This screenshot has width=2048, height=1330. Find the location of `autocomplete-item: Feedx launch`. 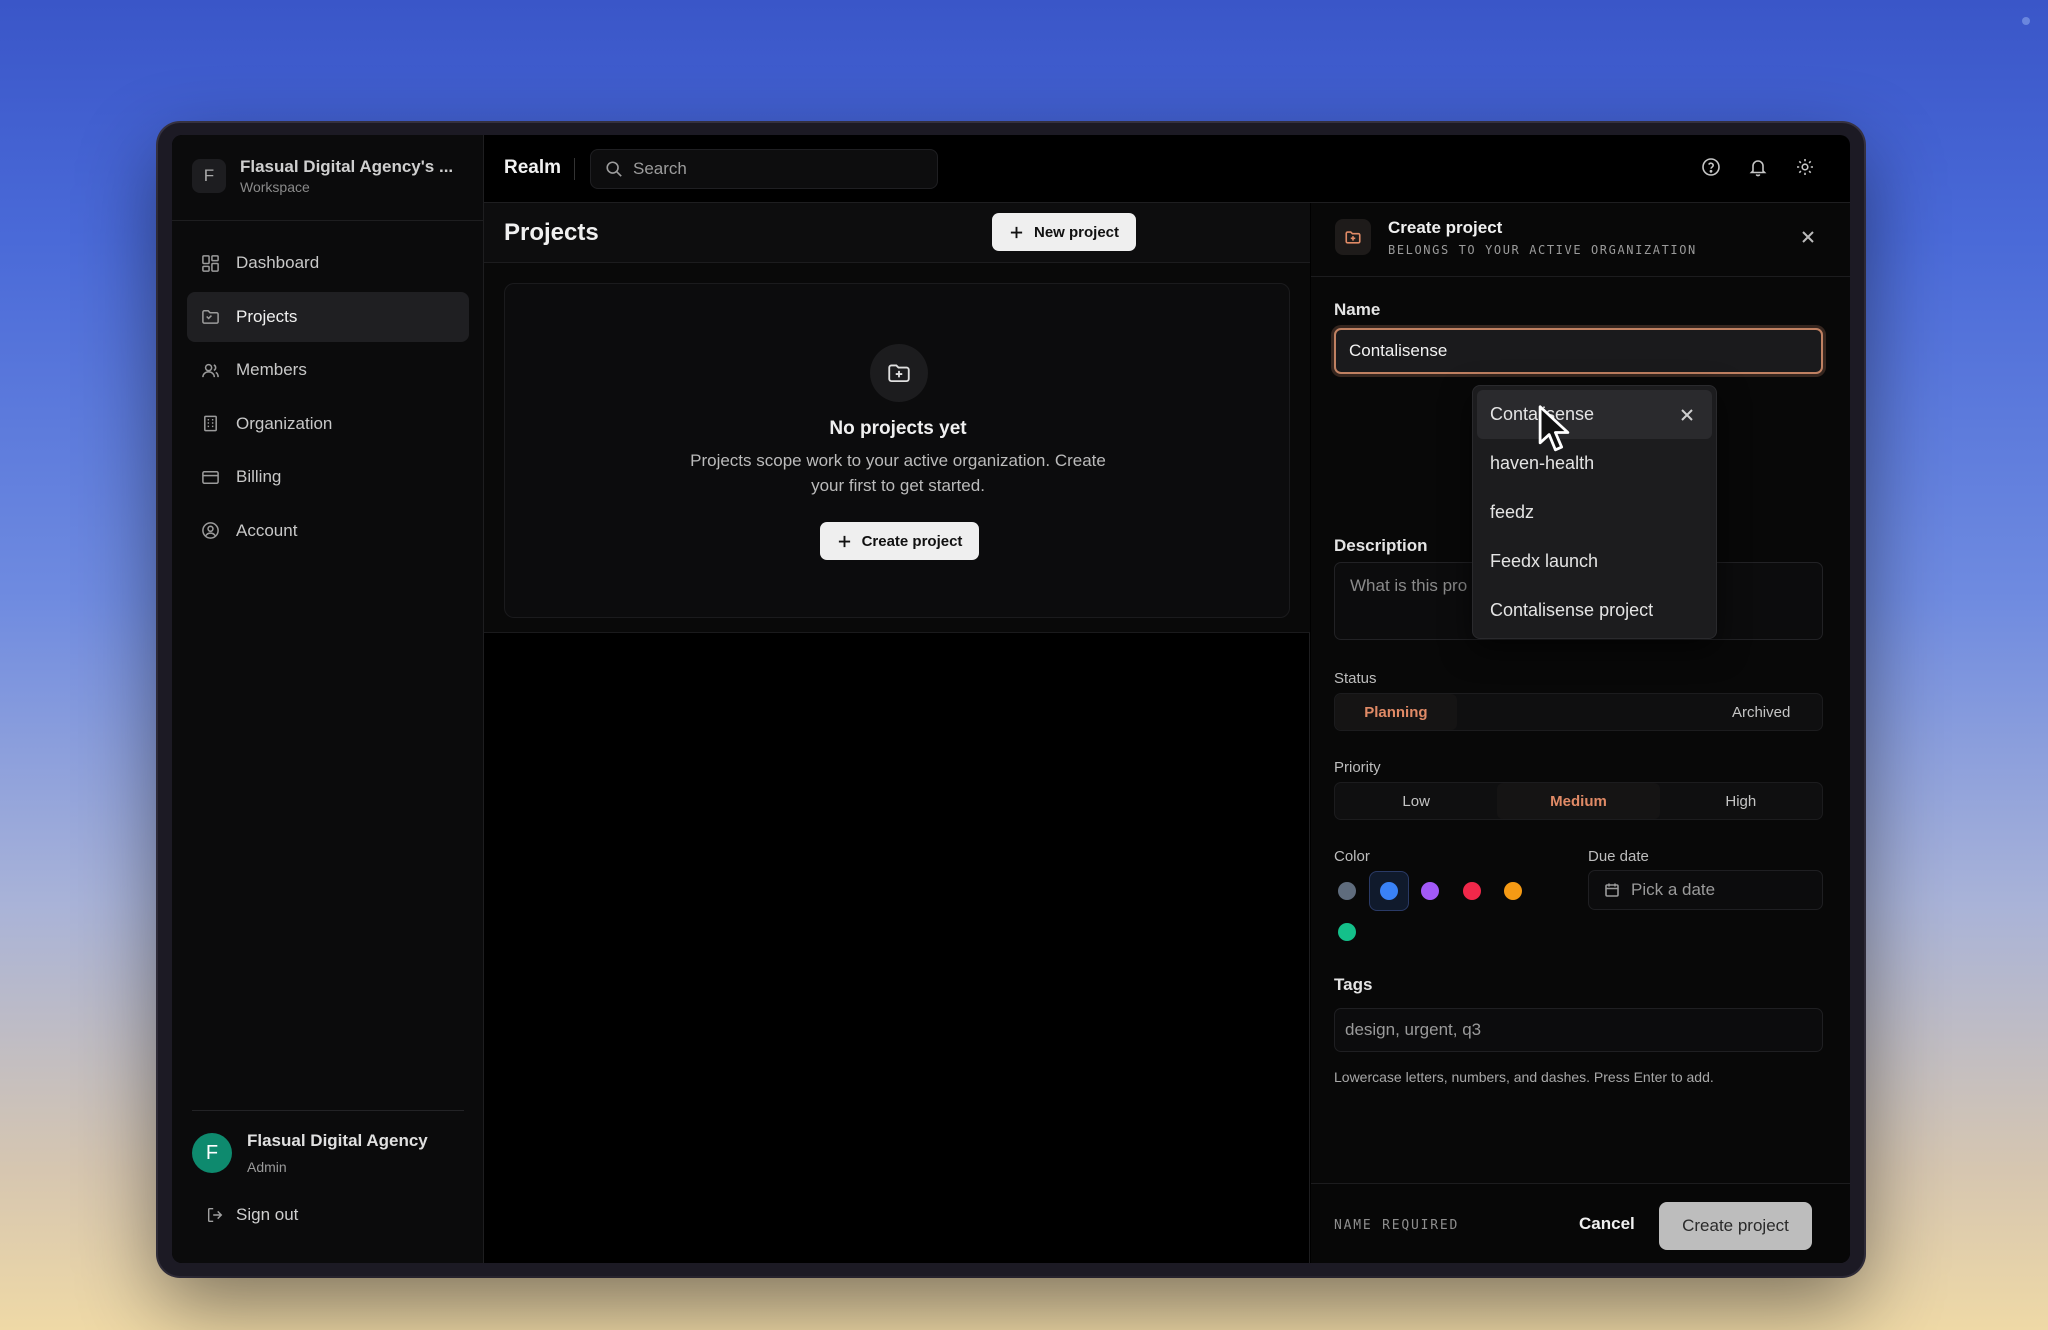

autocomplete-item: Feedx launch is located at coordinates (1594, 561).